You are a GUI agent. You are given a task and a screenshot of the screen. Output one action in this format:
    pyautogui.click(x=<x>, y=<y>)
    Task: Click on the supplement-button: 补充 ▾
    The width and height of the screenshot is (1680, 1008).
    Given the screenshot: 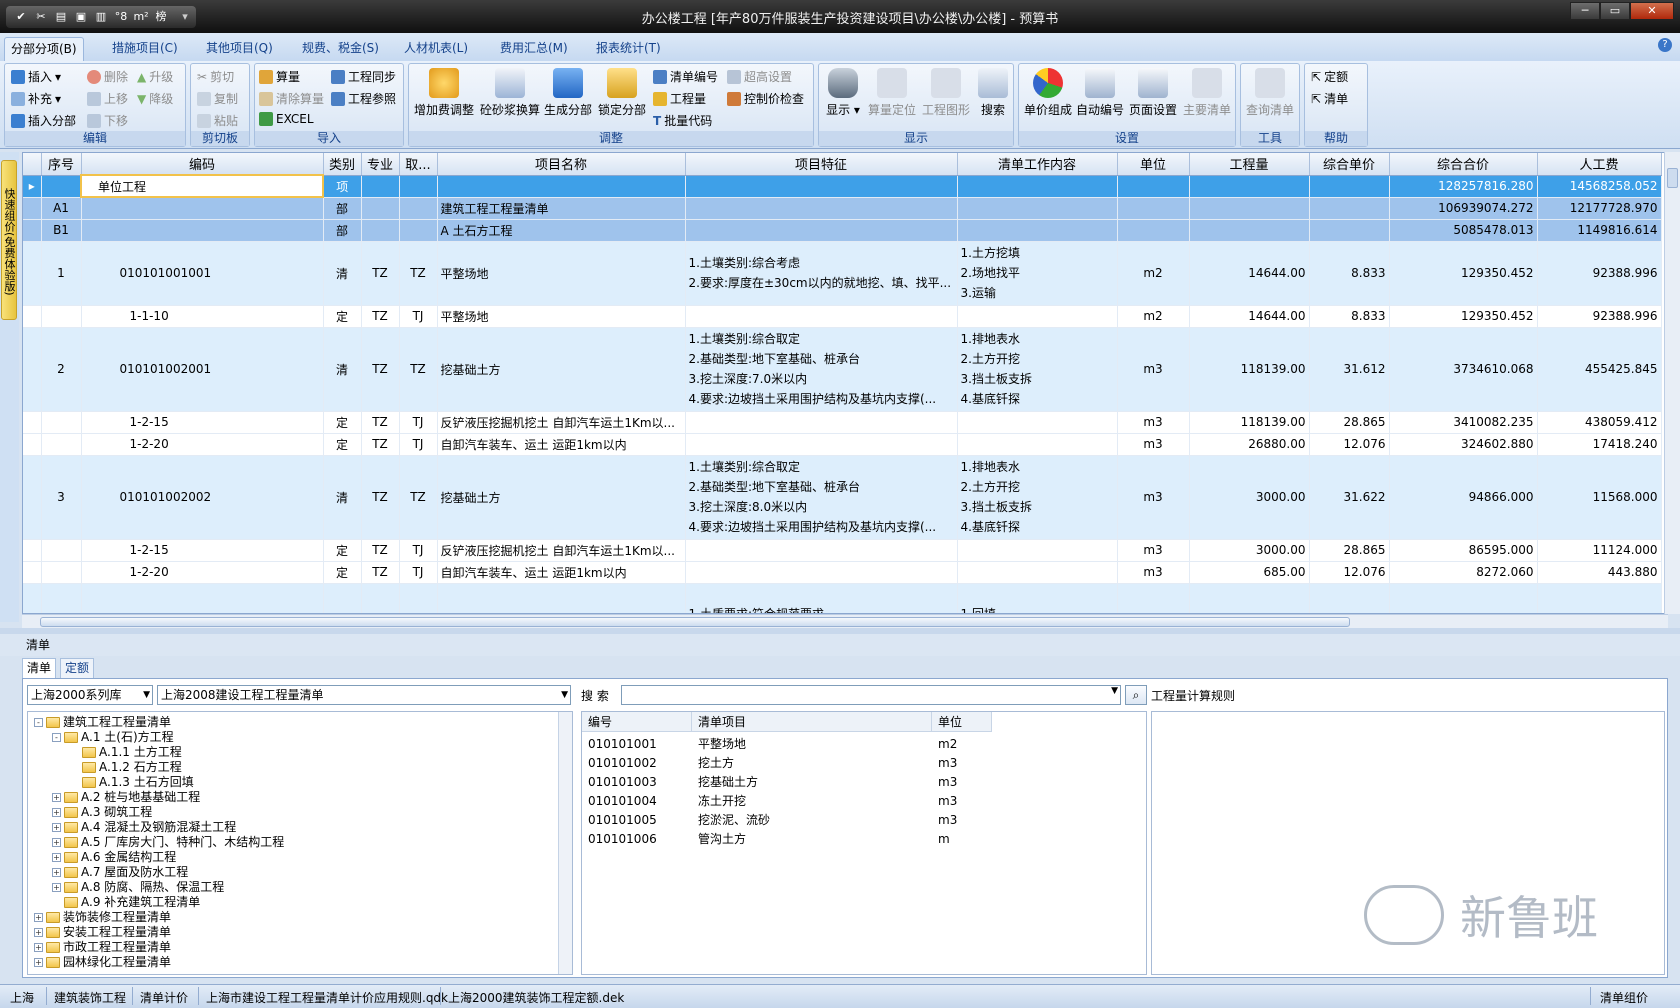 What is the action you would take?
    pyautogui.click(x=36, y=98)
    